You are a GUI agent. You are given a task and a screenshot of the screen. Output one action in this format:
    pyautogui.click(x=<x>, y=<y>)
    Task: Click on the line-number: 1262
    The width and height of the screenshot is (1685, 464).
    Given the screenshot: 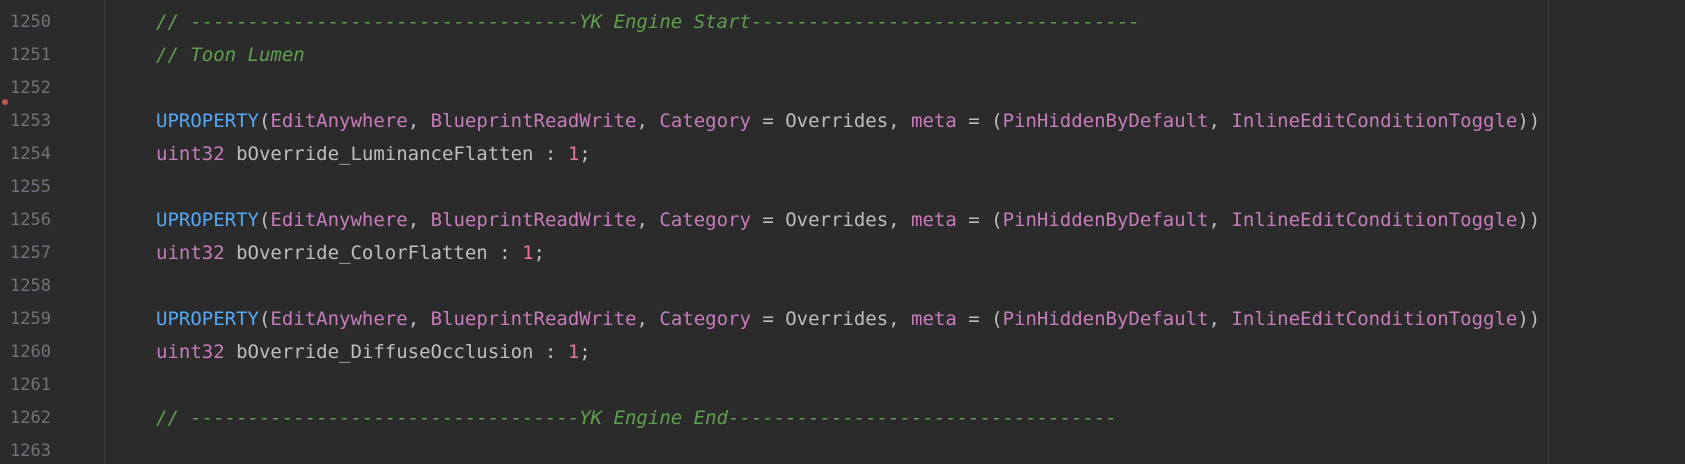 What is the action you would take?
    pyautogui.click(x=40, y=418)
    